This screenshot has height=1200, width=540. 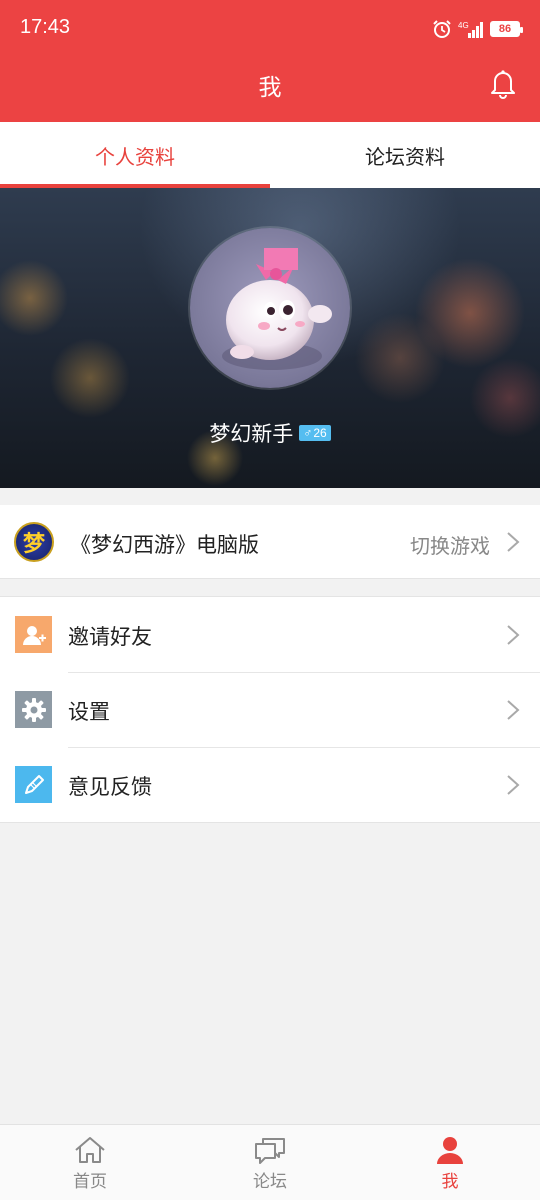 What do you see at coordinates (90, 1150) in the screenshot?
I see `home-icon` at bounding box center [90, 1150].